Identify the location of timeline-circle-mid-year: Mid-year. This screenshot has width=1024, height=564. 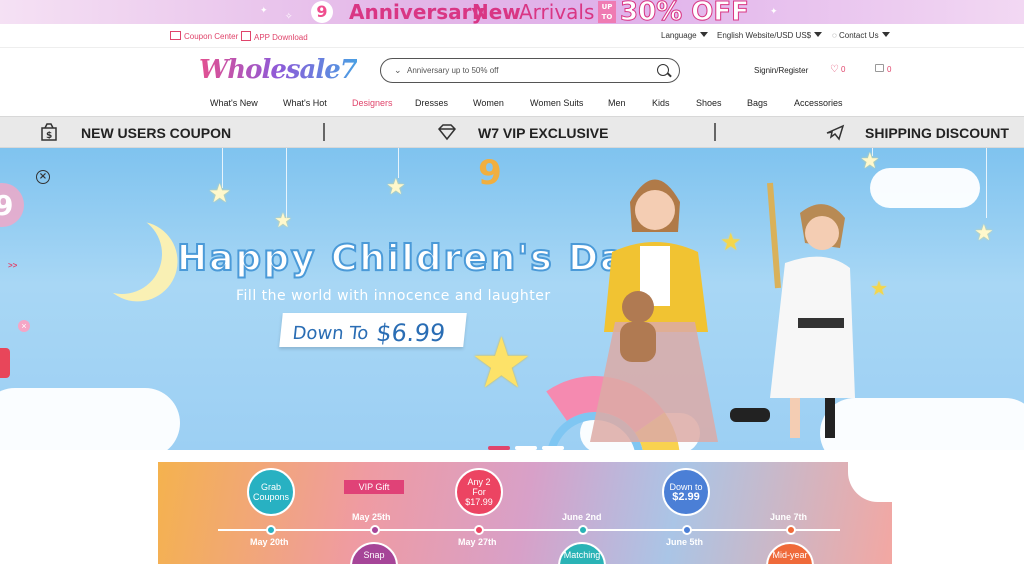
(790, 553).